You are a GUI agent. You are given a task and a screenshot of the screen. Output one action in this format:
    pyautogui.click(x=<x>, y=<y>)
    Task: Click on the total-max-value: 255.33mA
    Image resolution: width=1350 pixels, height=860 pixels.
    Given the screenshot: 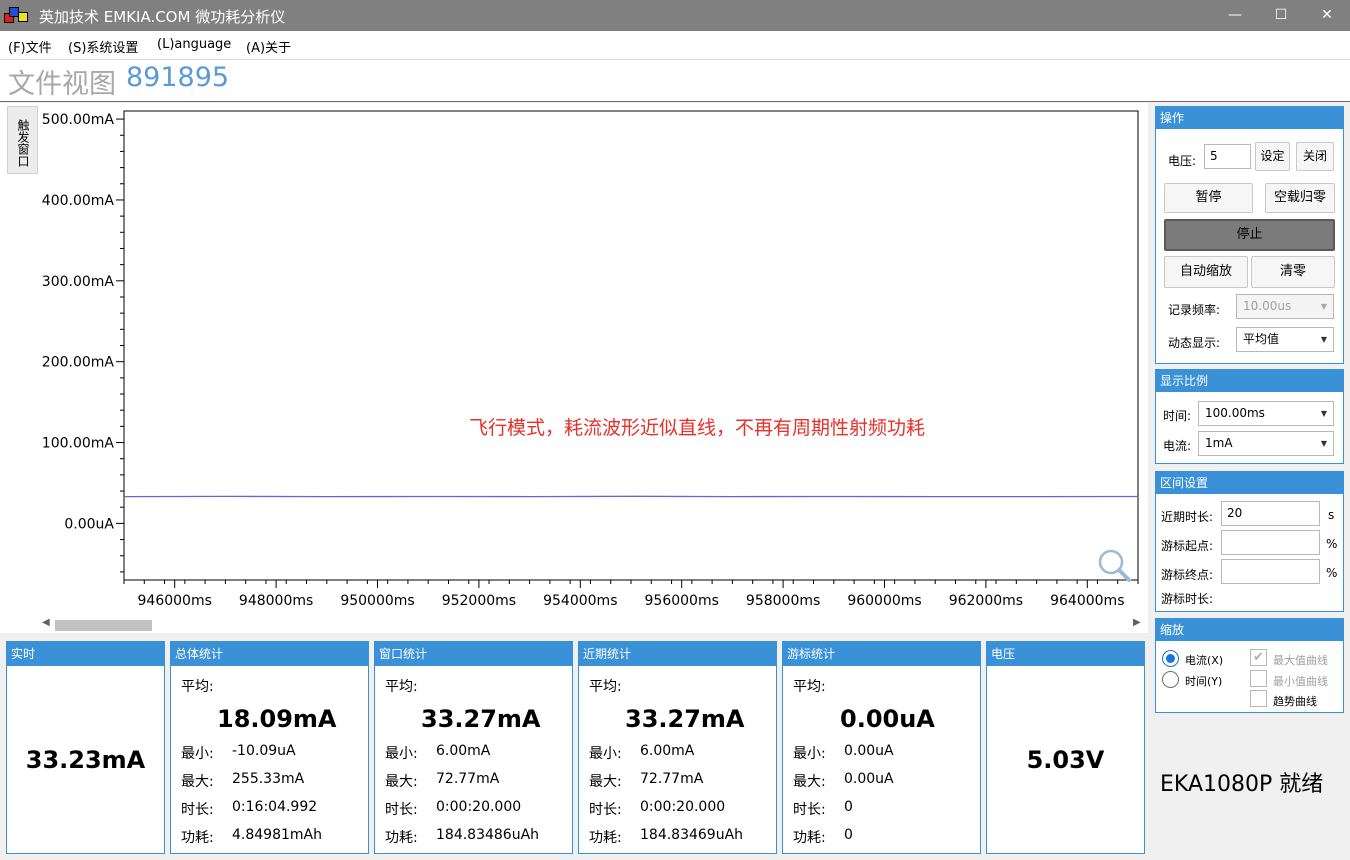 What is the action you would take?
    pyautogui.click(x=268, y=779)
    